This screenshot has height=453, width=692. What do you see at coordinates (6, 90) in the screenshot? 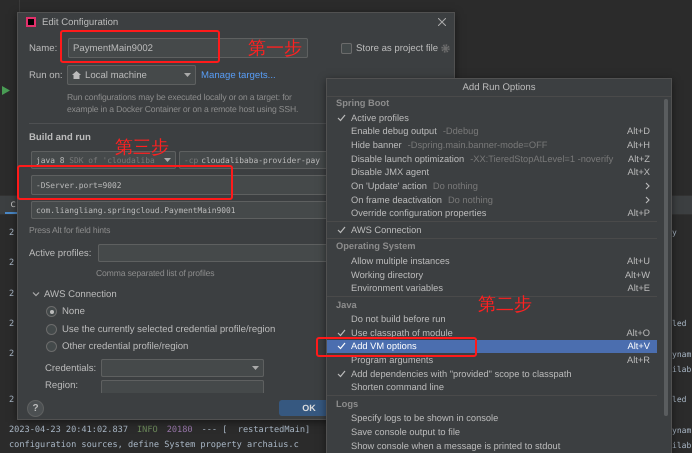
I see `run-icon` at bounding box center [6, 90].